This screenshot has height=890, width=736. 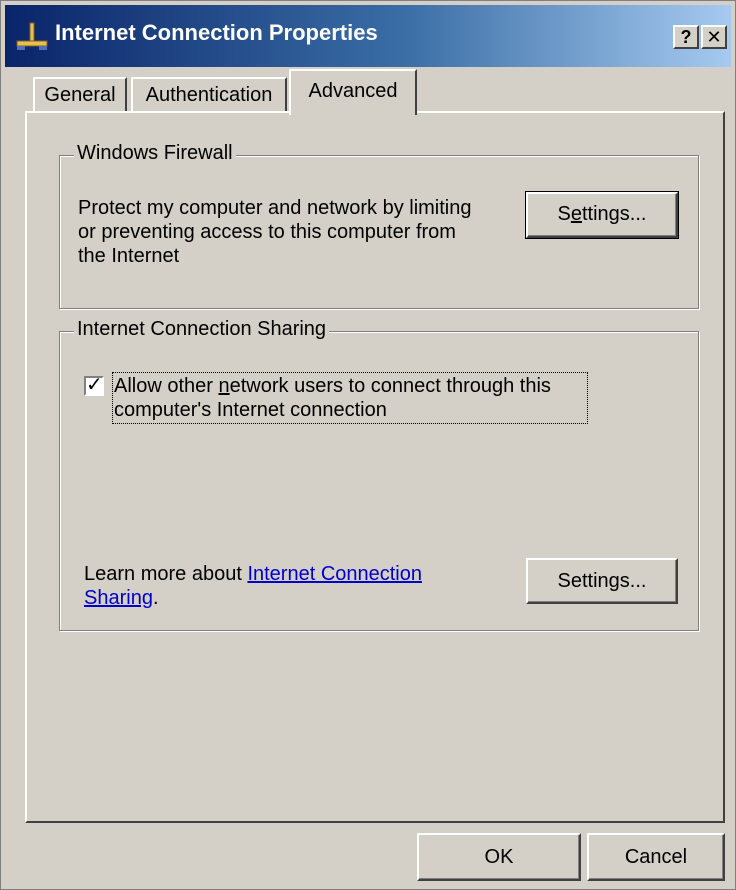 I want to click on network-connection-icon, so click(x=32, y=36).